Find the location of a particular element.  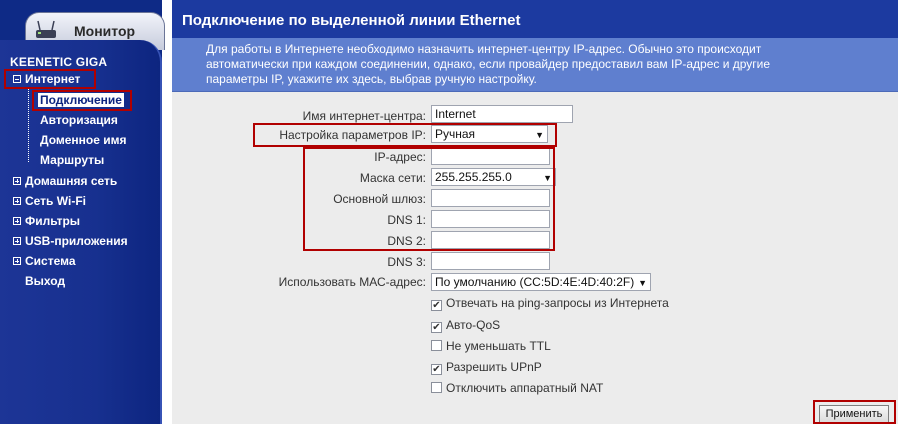

checkbox-auto-qos: ✔ Авто-QoS is located at coordinates (465, 325).